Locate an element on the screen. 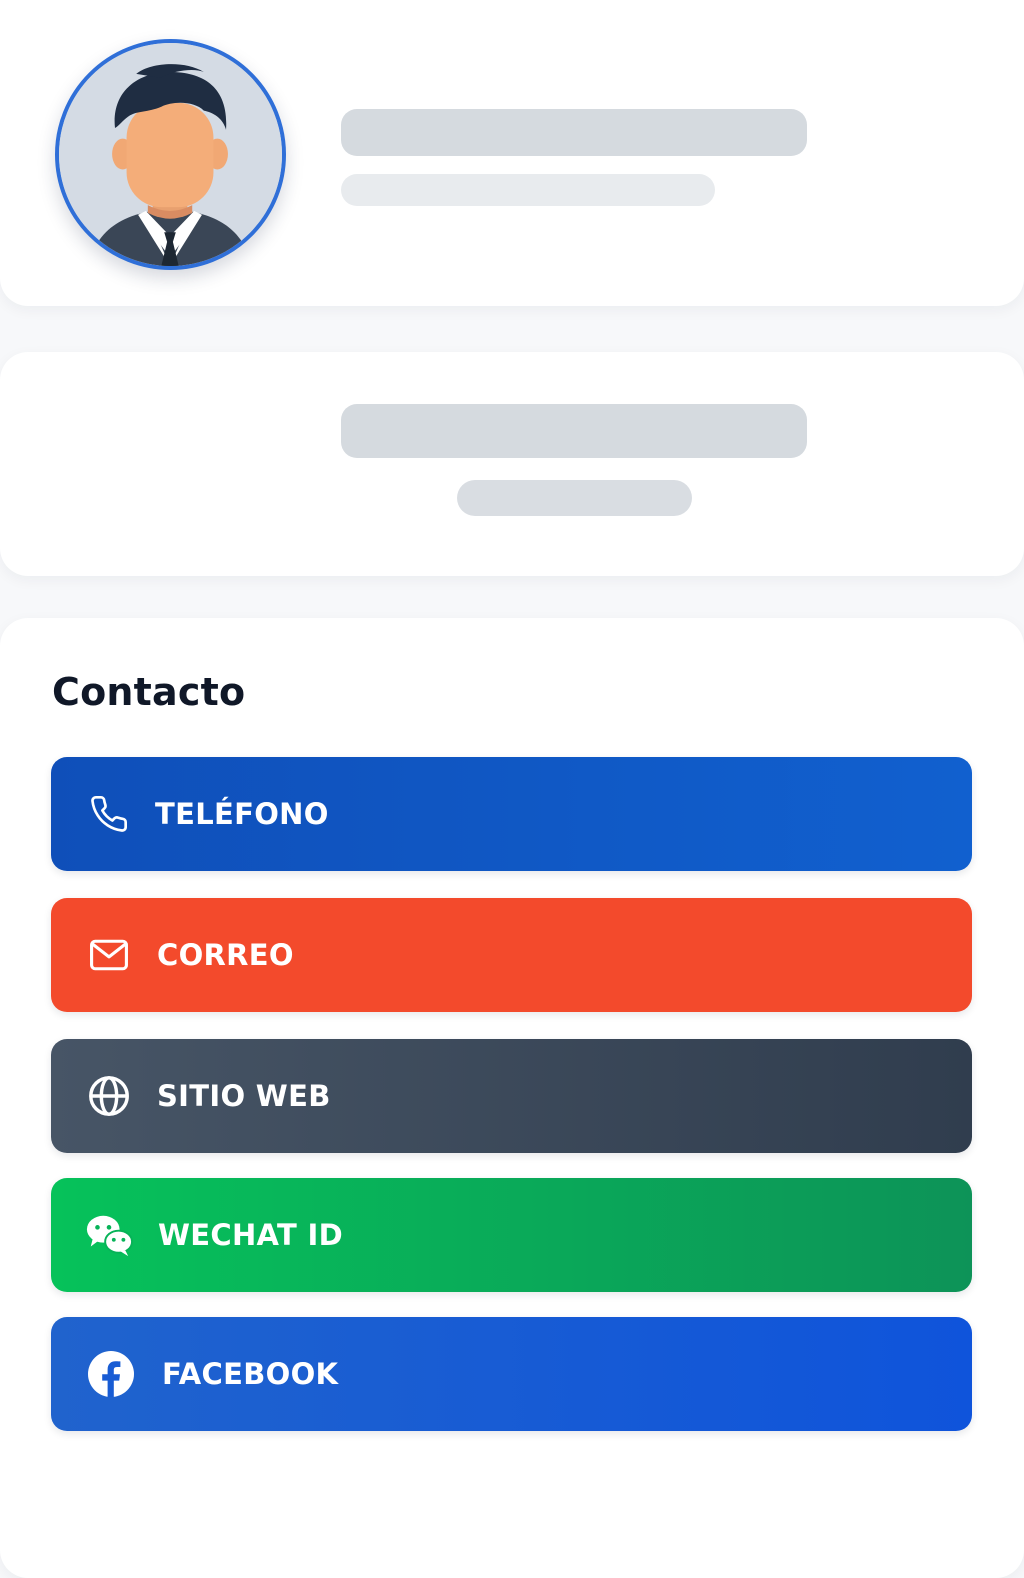  person-avatar-icon is located at coordinates (170, 154).